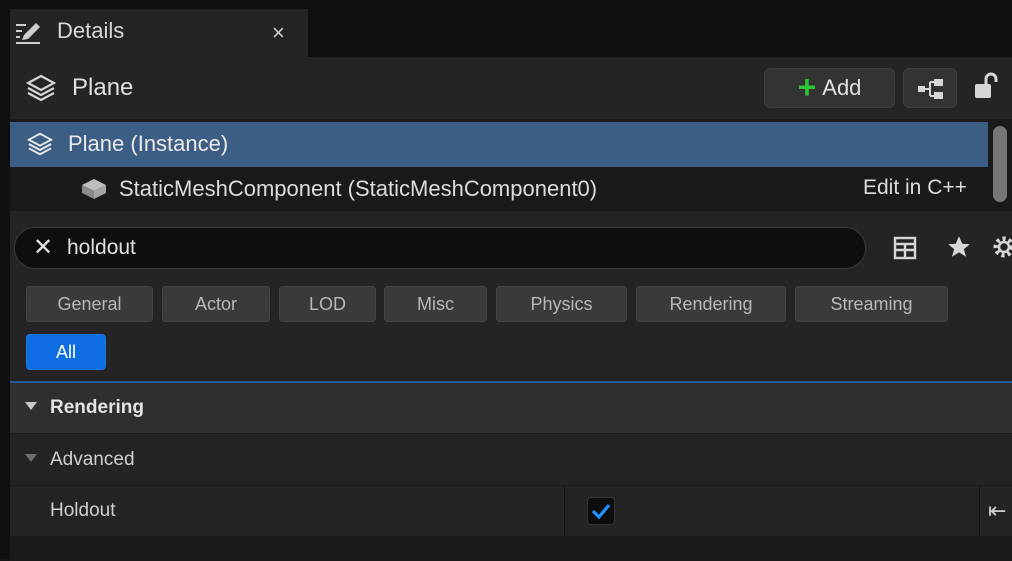 The width and height of the screenshot is (1012, 561). I want to click on checkmark-icon, so click(601, 511).